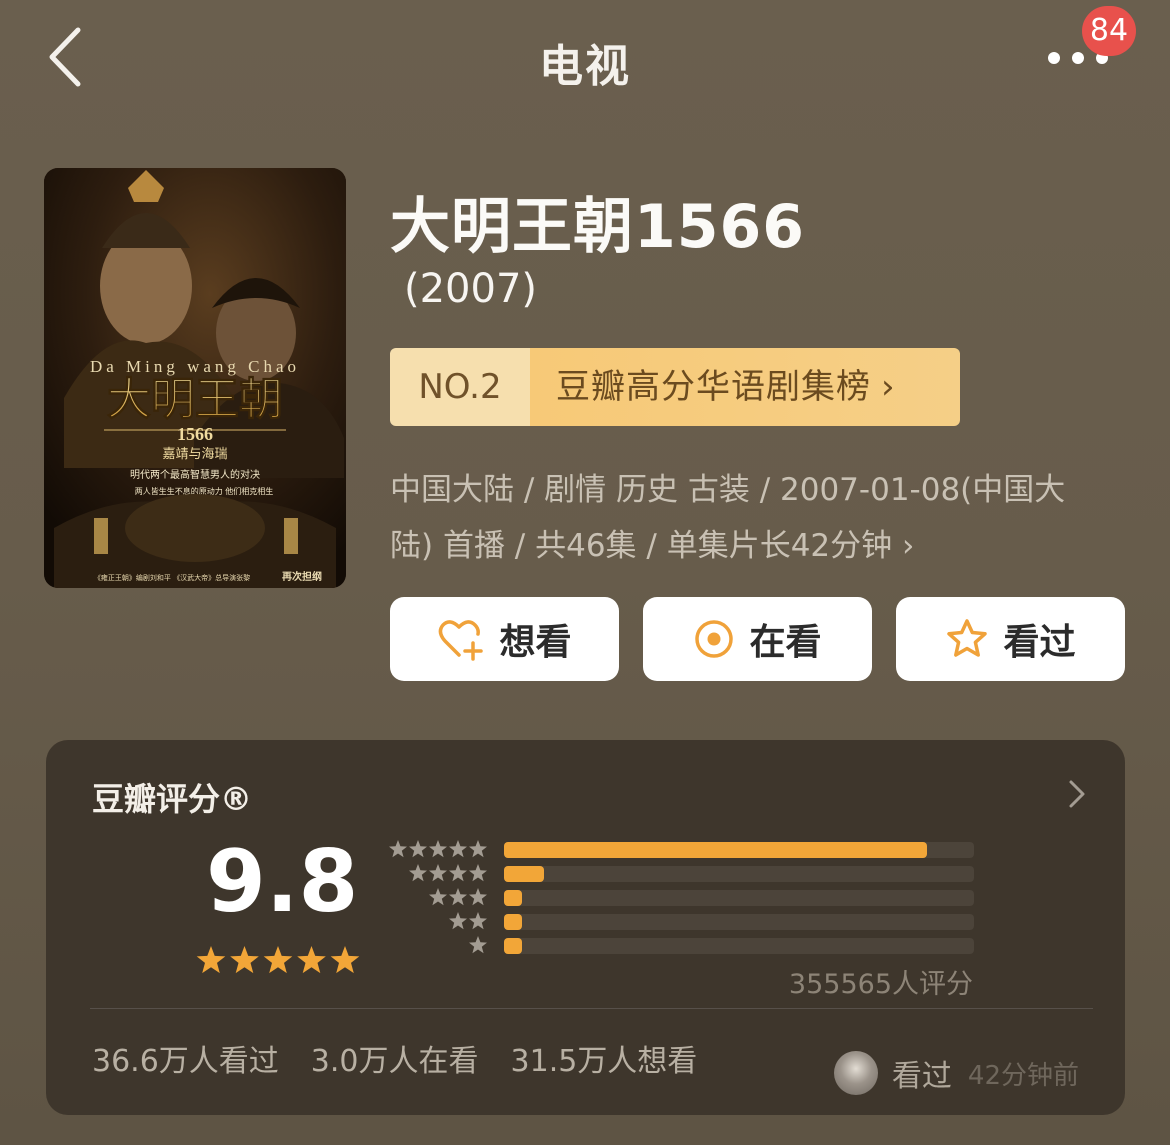 The height and width of the screenshot is (1145, 1170). I want to click on rank-list-name: 豆瓣高分华语剧集榜 ›, so click(745, 387).